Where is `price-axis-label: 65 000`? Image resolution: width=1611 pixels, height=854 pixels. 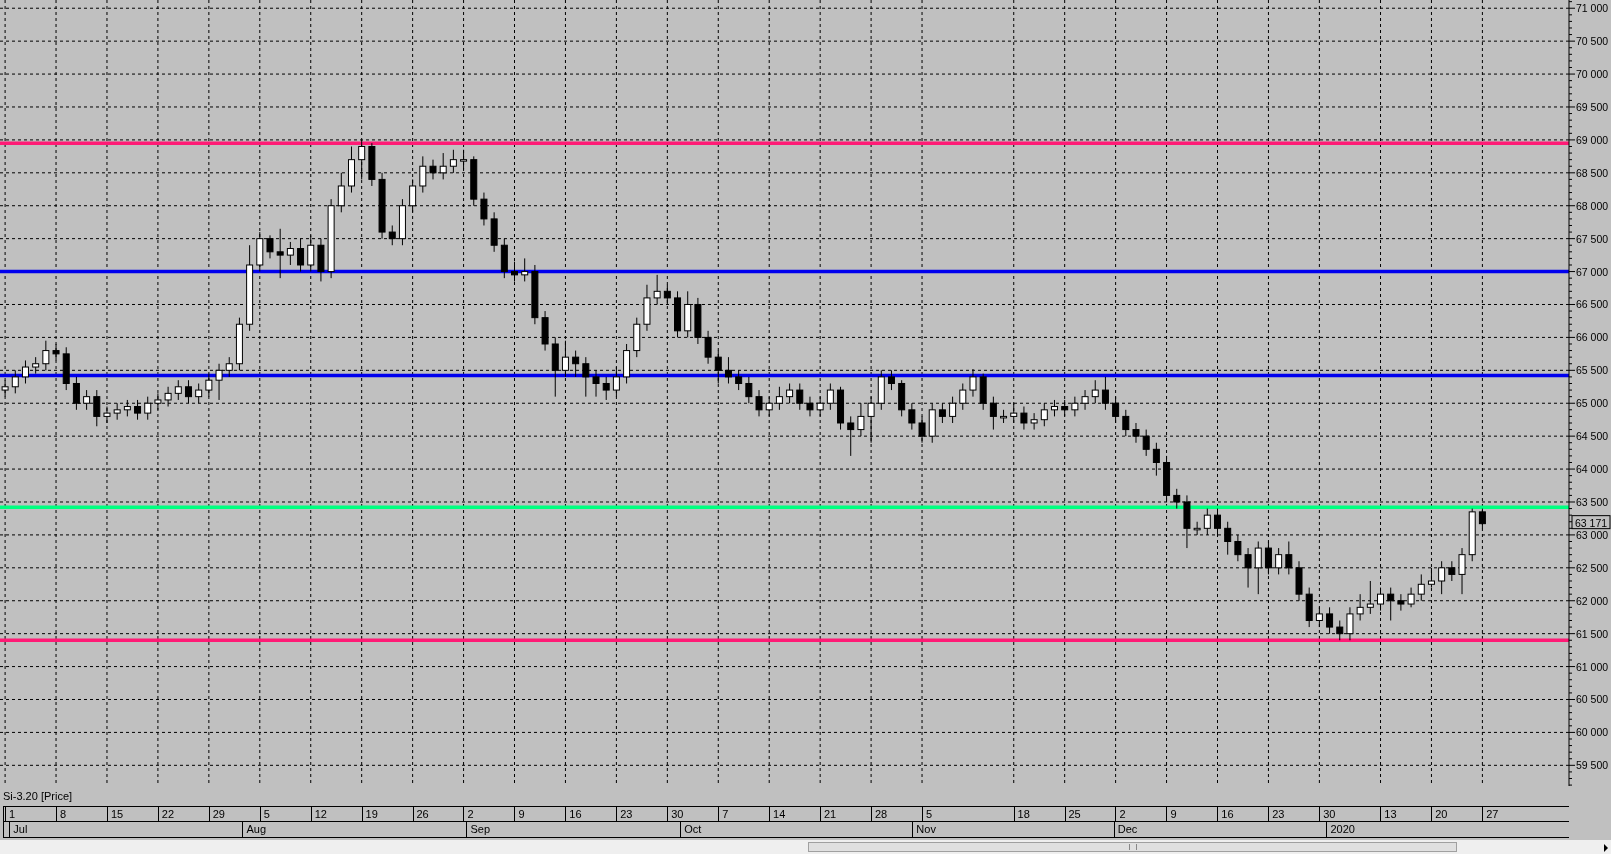
price-axis-label: 65 000 is located at coordinates (1592, 403).